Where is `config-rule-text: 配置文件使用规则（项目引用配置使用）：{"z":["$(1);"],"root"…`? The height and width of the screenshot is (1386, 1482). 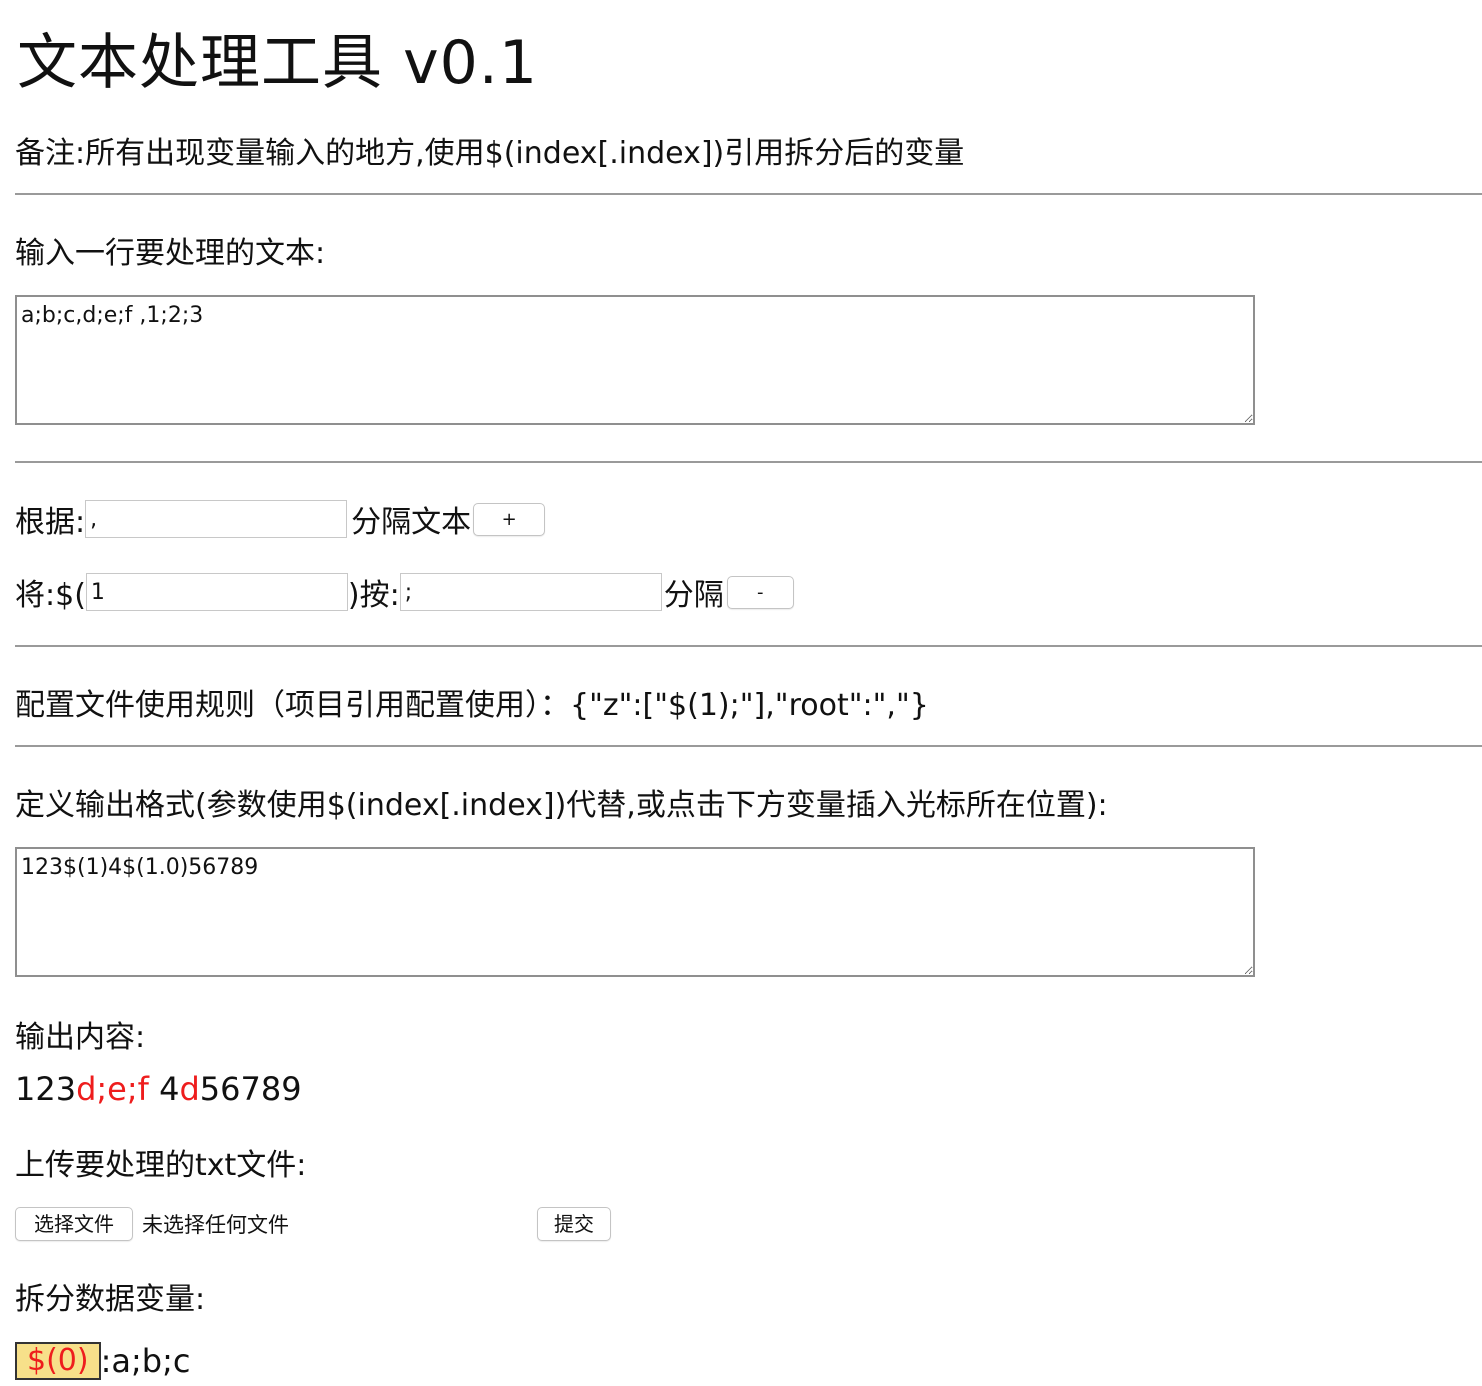
config-rule-text: 配置文件使用规则（项目引用配置使用）：{"z":["$(1);"],"root"… is located at coordinates (472, 705).